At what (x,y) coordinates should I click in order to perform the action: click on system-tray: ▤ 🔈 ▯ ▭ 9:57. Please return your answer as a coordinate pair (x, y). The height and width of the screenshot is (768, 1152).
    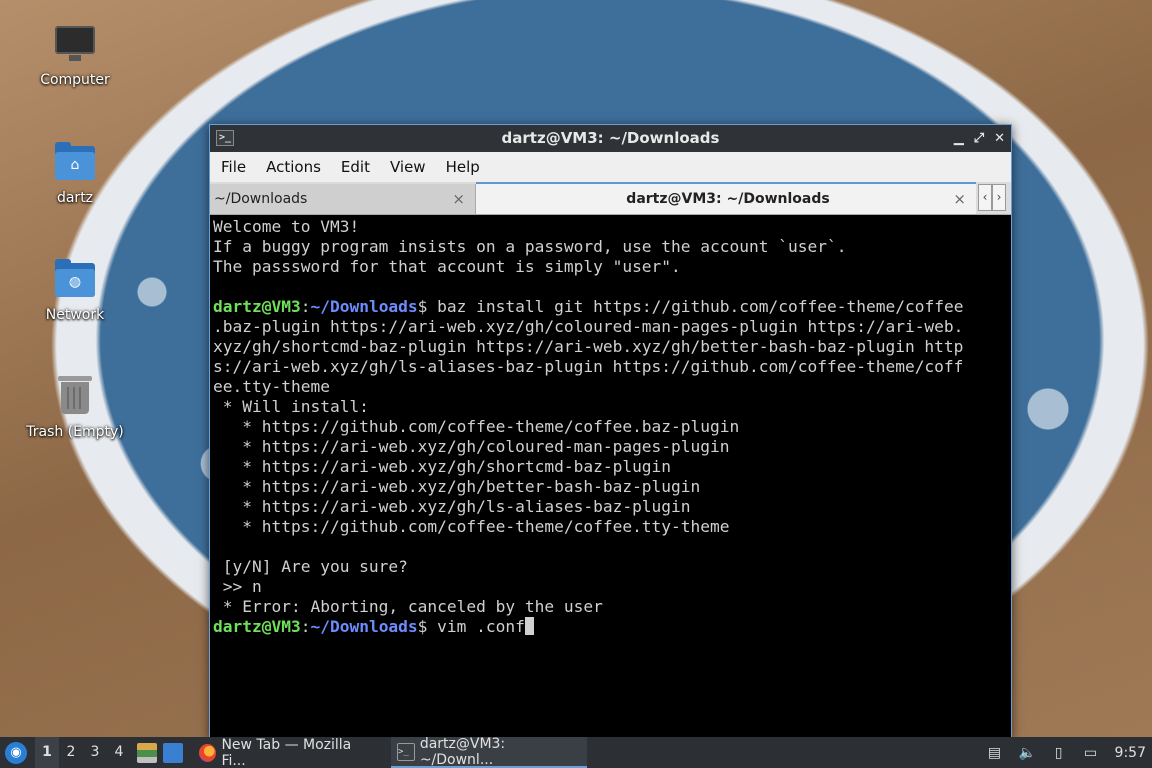
    Looking at the image, I should click on (1069, 752).